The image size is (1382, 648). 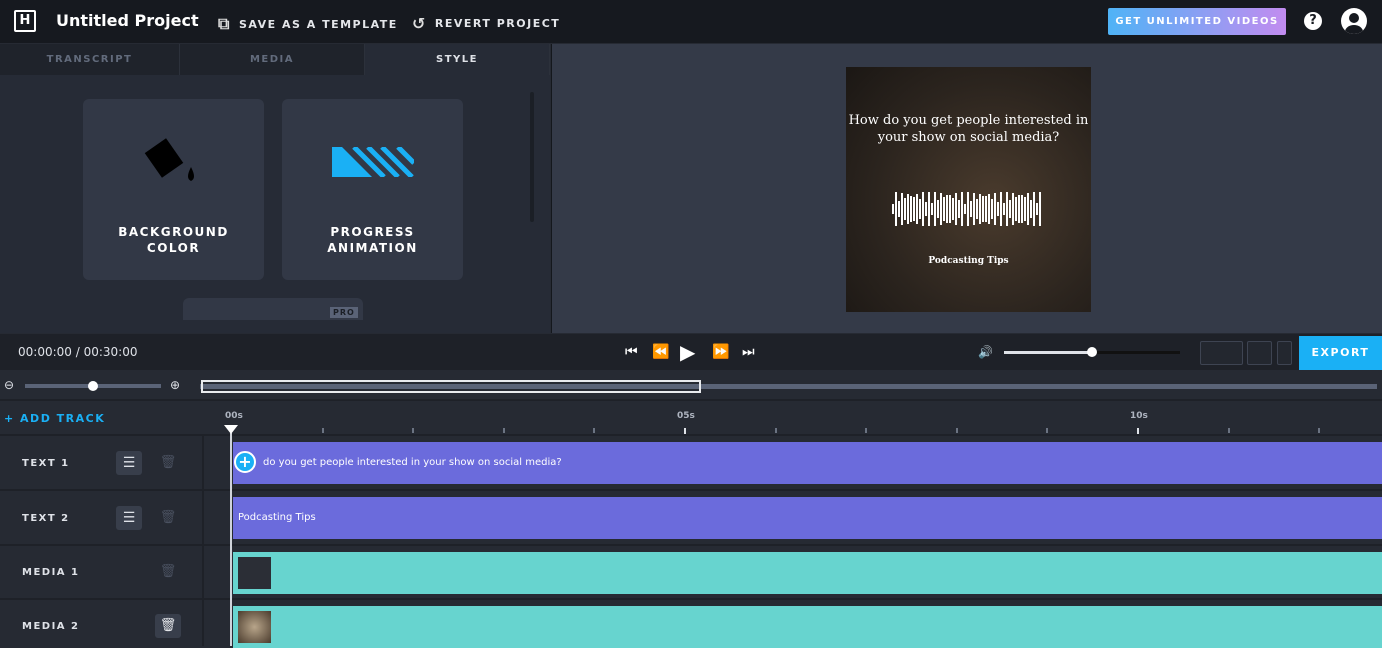 What do you see at coordinates (457, 59) in the screenshot?
I see `tab-style: STYLE` at bounding box center [457, 59].